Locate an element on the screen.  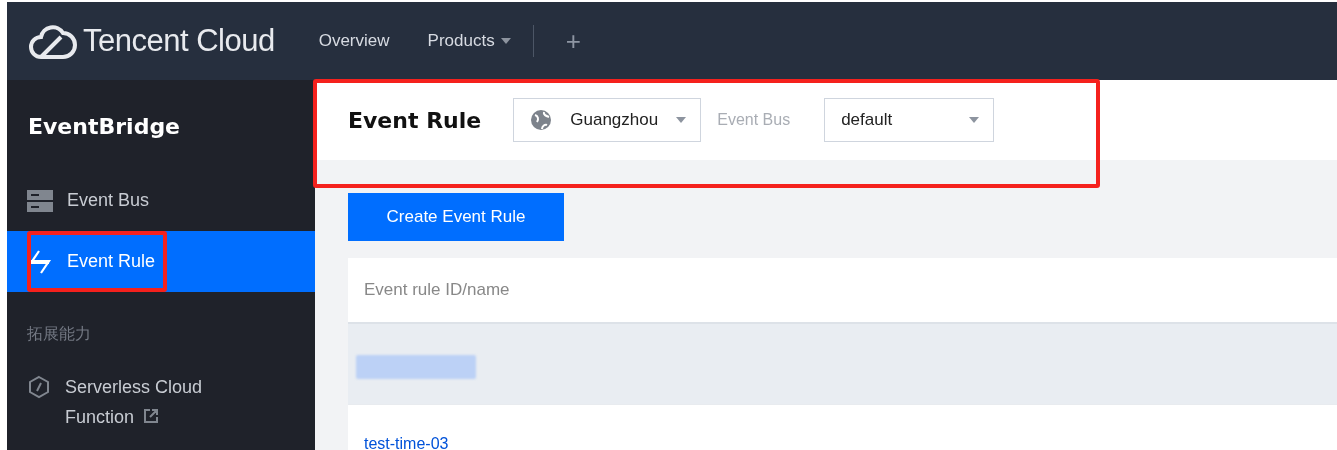
create-rule-button: Create Event Rule is located at coordinates (456, 217).